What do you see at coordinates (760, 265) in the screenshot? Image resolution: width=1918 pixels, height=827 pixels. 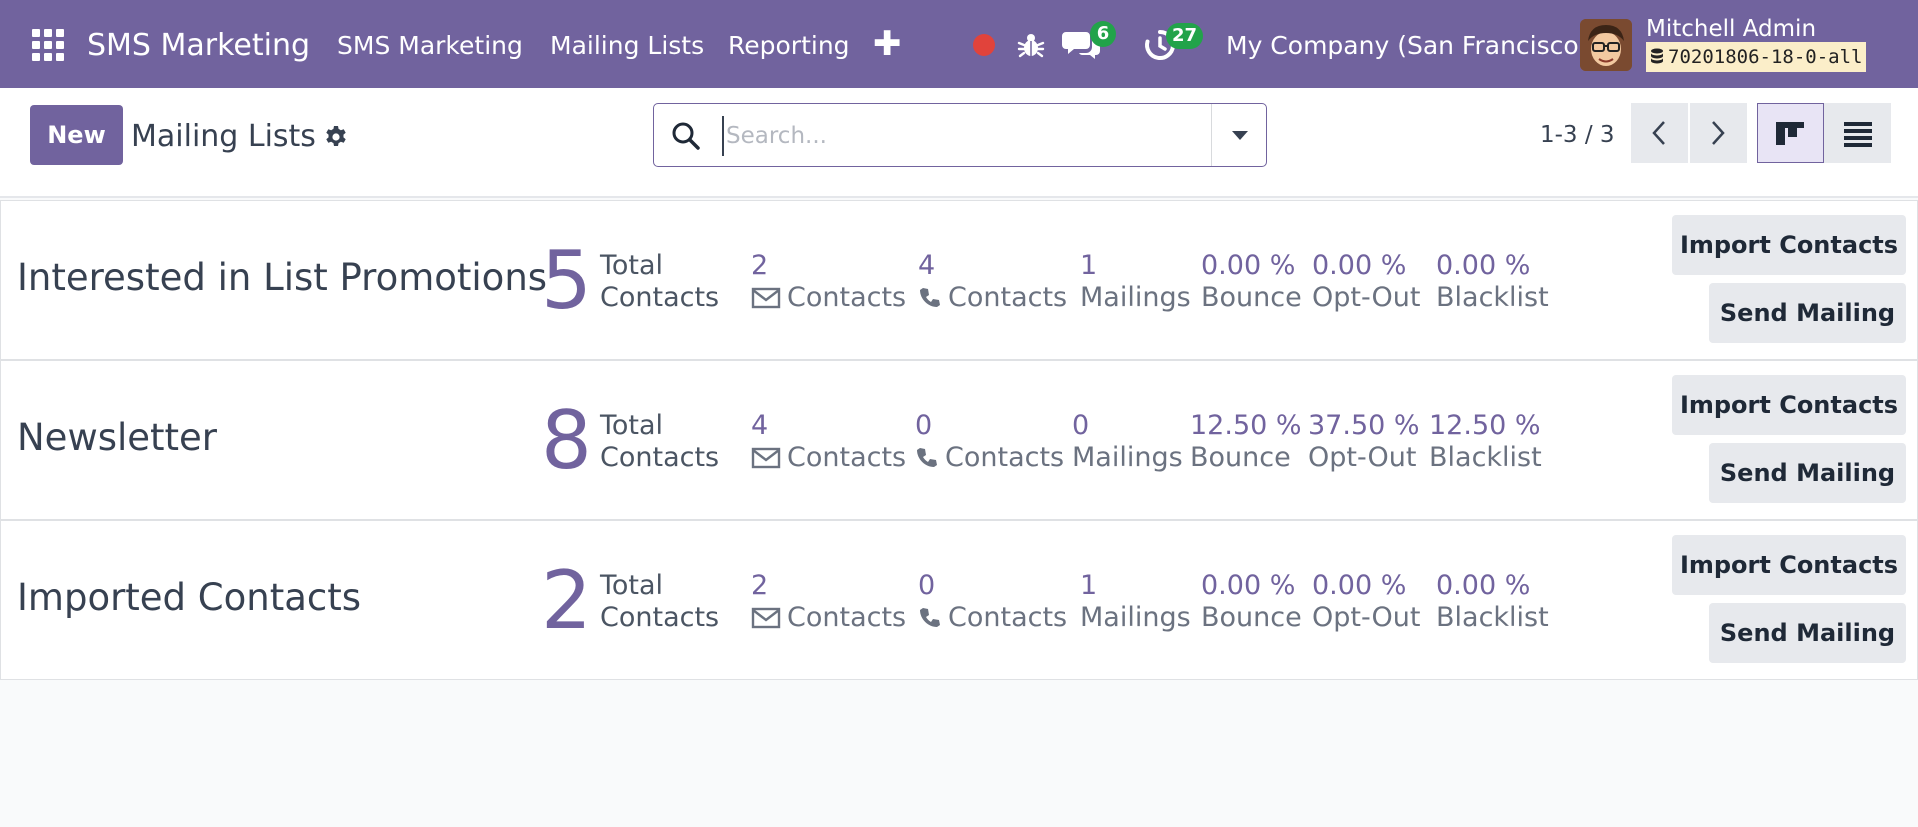 I see `email-contacts-value: 2` at bounding box center [760, 265].